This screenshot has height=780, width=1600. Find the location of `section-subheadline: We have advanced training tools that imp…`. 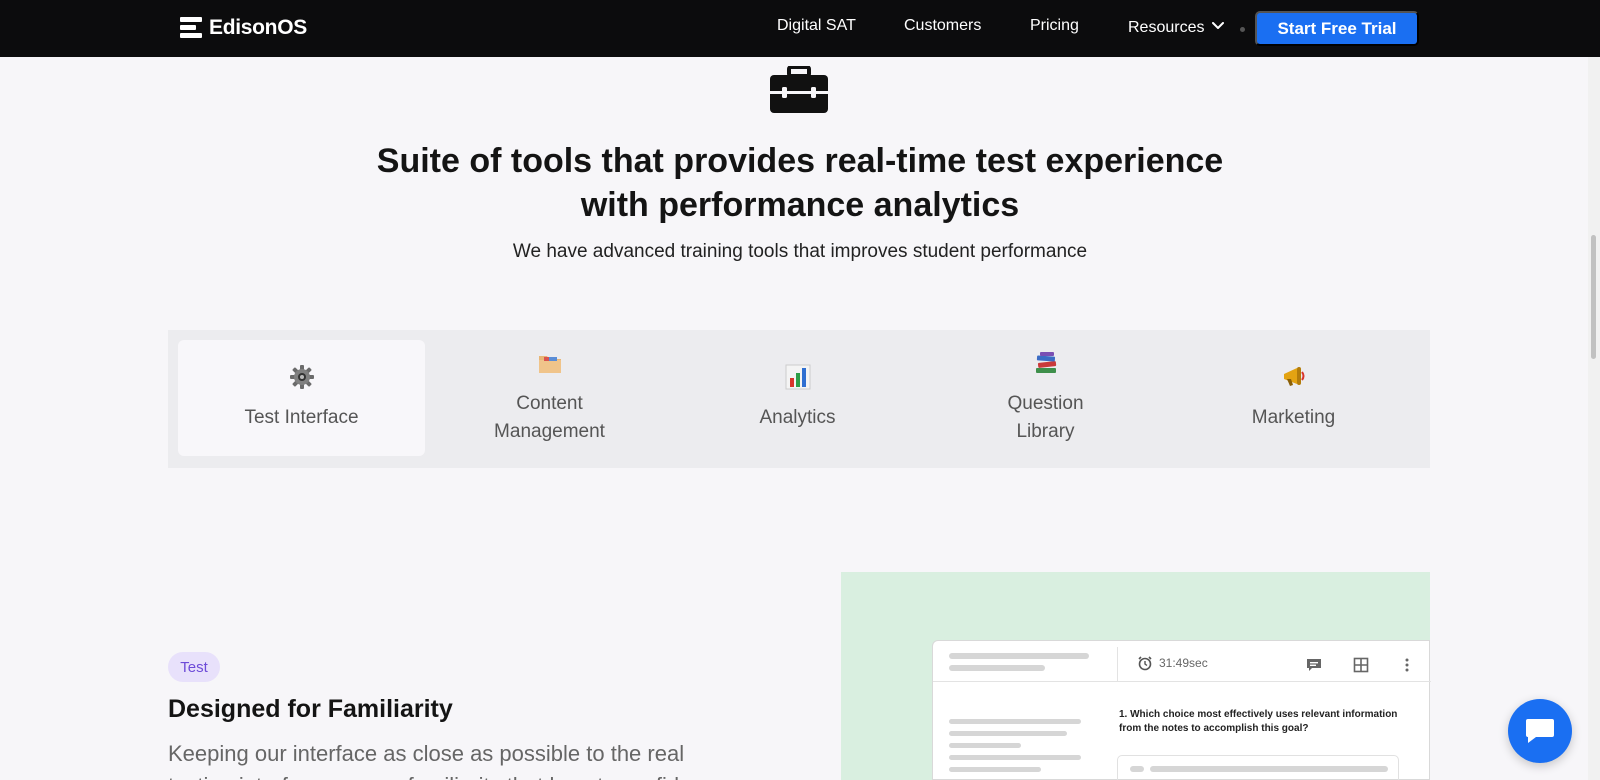

section-subheadline: We have advanced training tools that imp… is located at coordinates (800, 251).